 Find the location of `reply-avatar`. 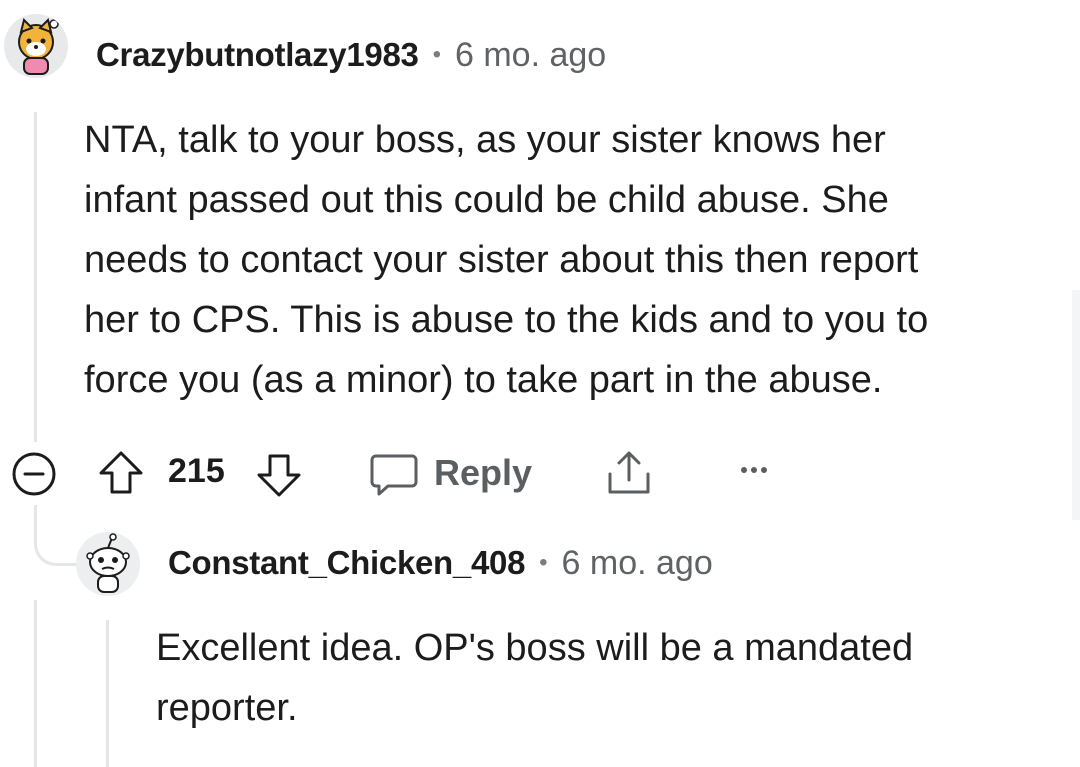

reply-avatar is located at coordinates (108, 564).